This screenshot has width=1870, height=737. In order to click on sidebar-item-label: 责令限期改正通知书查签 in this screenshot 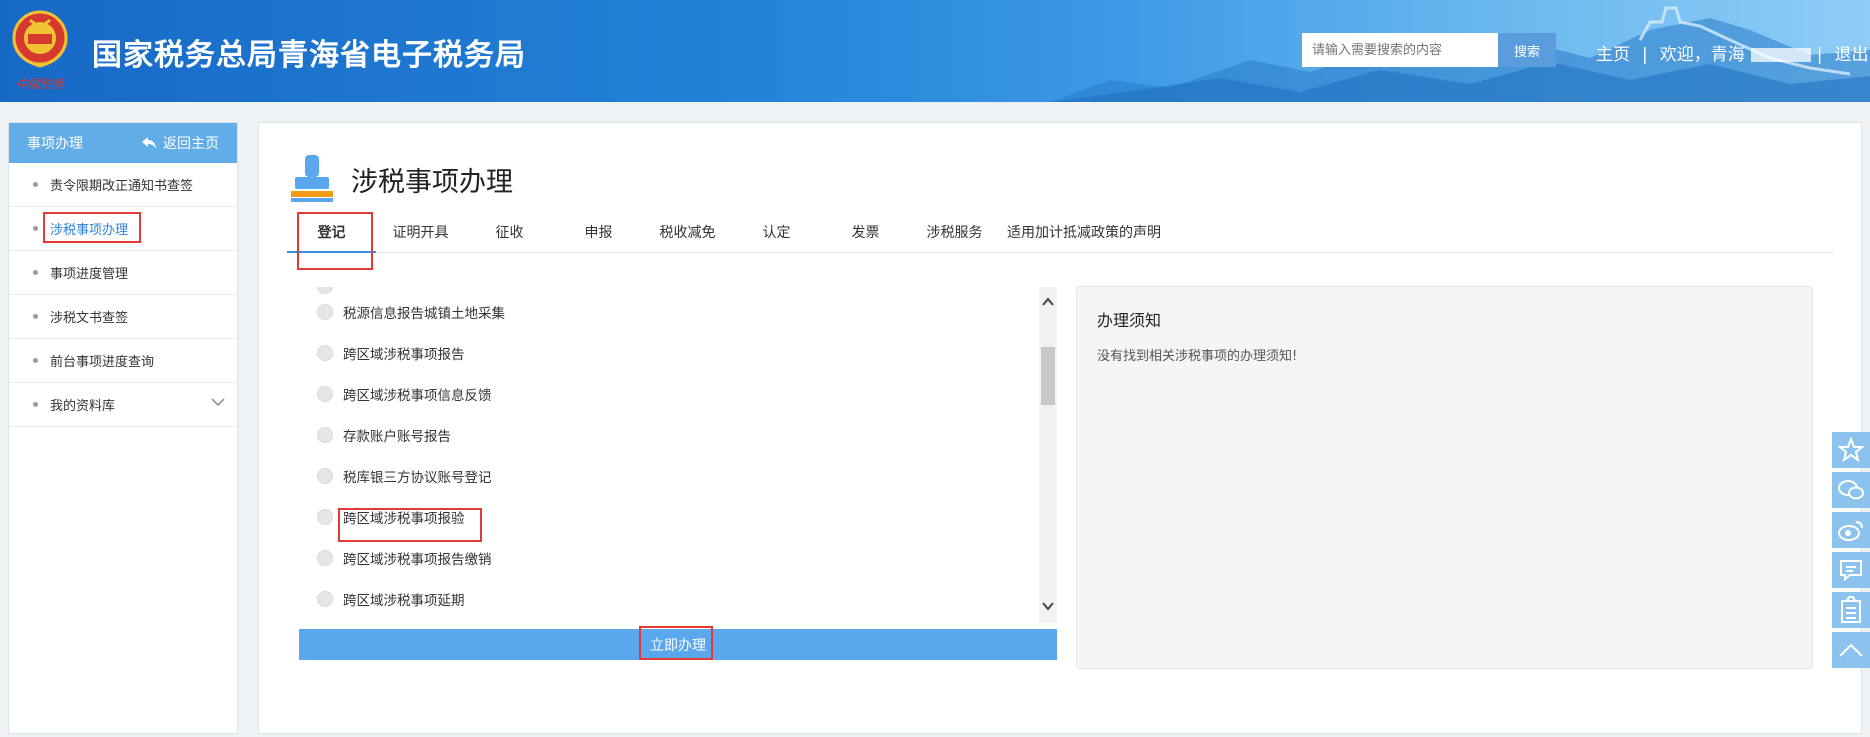, I will do `click(122, 186)`.